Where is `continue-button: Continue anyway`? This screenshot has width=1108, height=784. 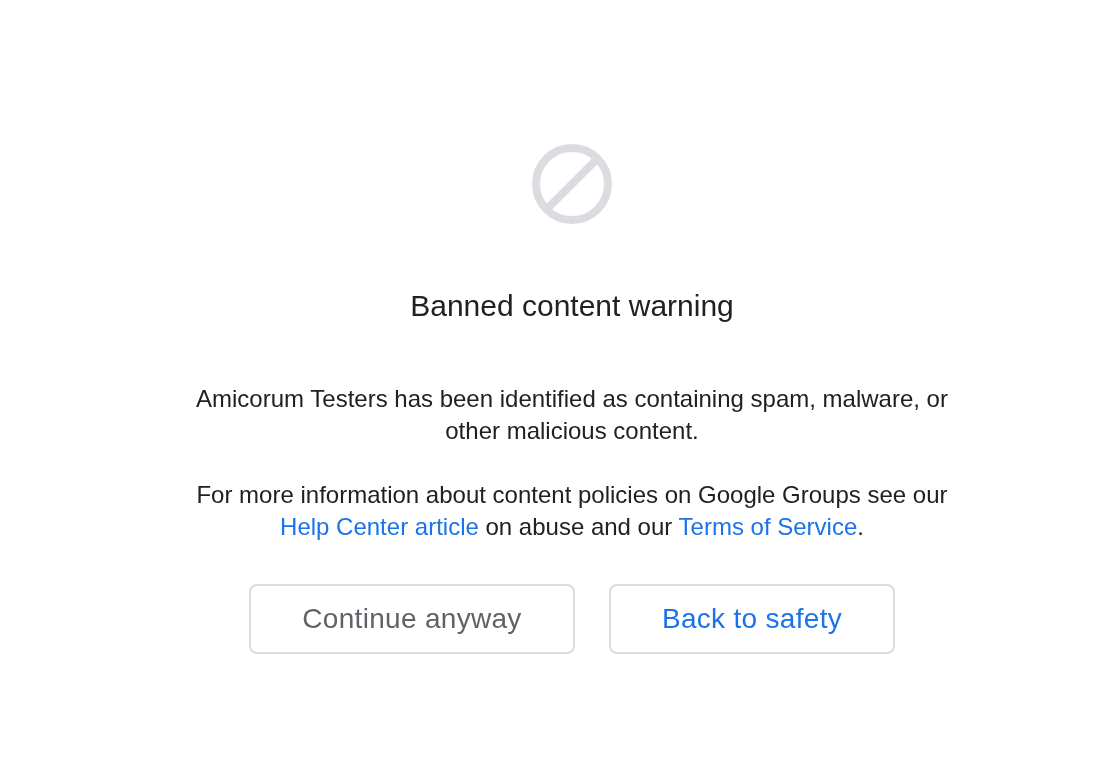
continue-button: Continue anyway is located at coordinates (412, 619).